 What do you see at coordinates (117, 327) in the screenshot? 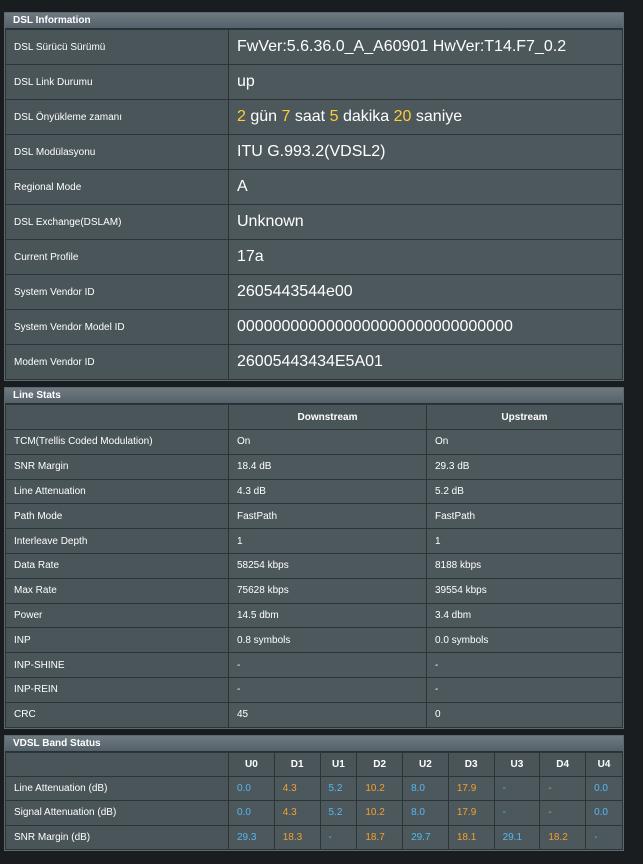
I see `row-label: System Vendor Model ID` at bounding box center [117, 327].